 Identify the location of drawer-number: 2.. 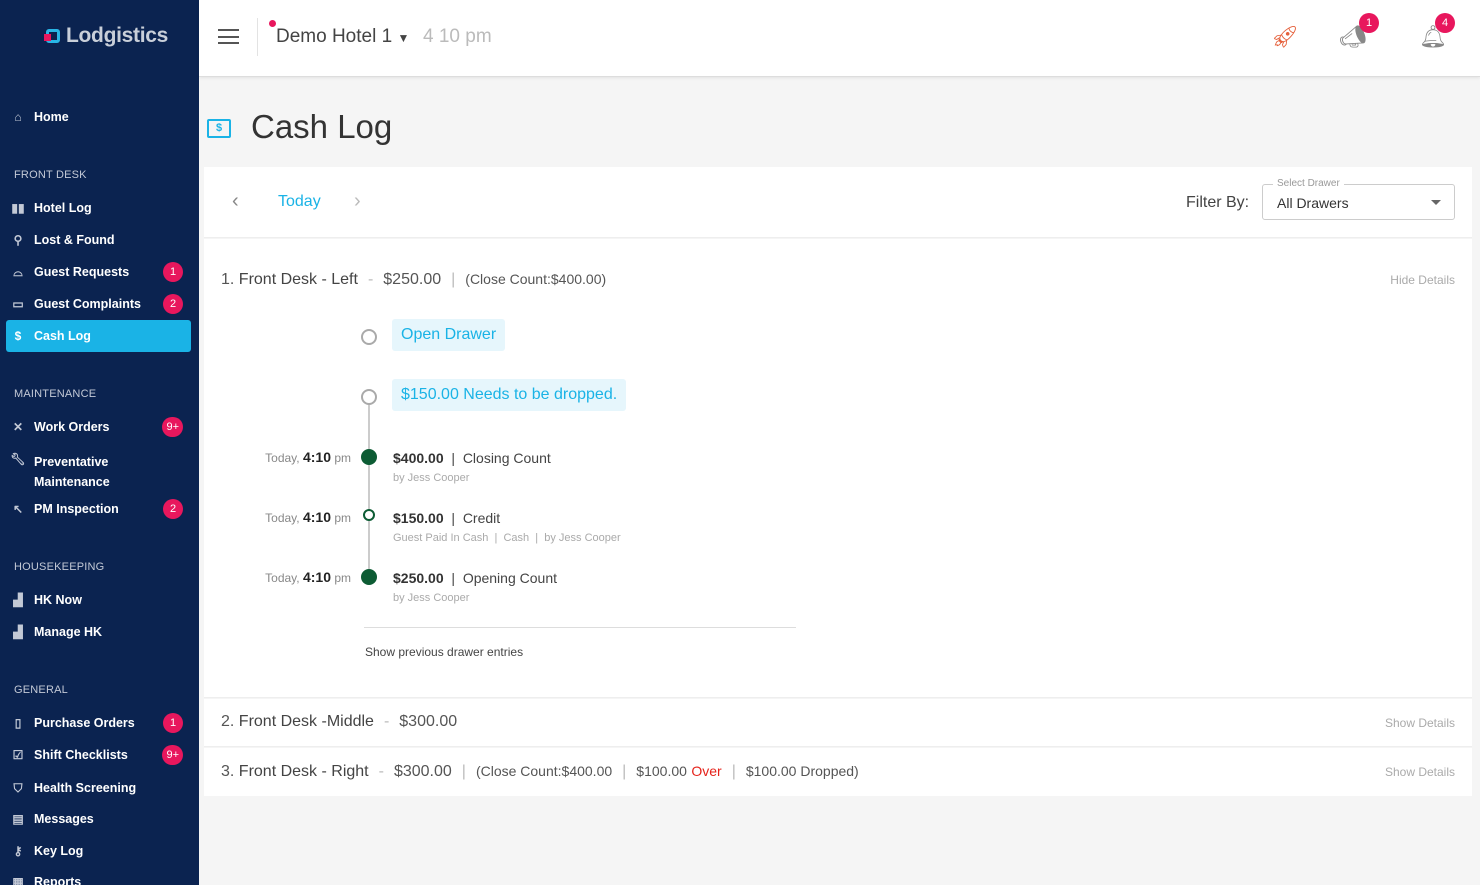
(228, 721).